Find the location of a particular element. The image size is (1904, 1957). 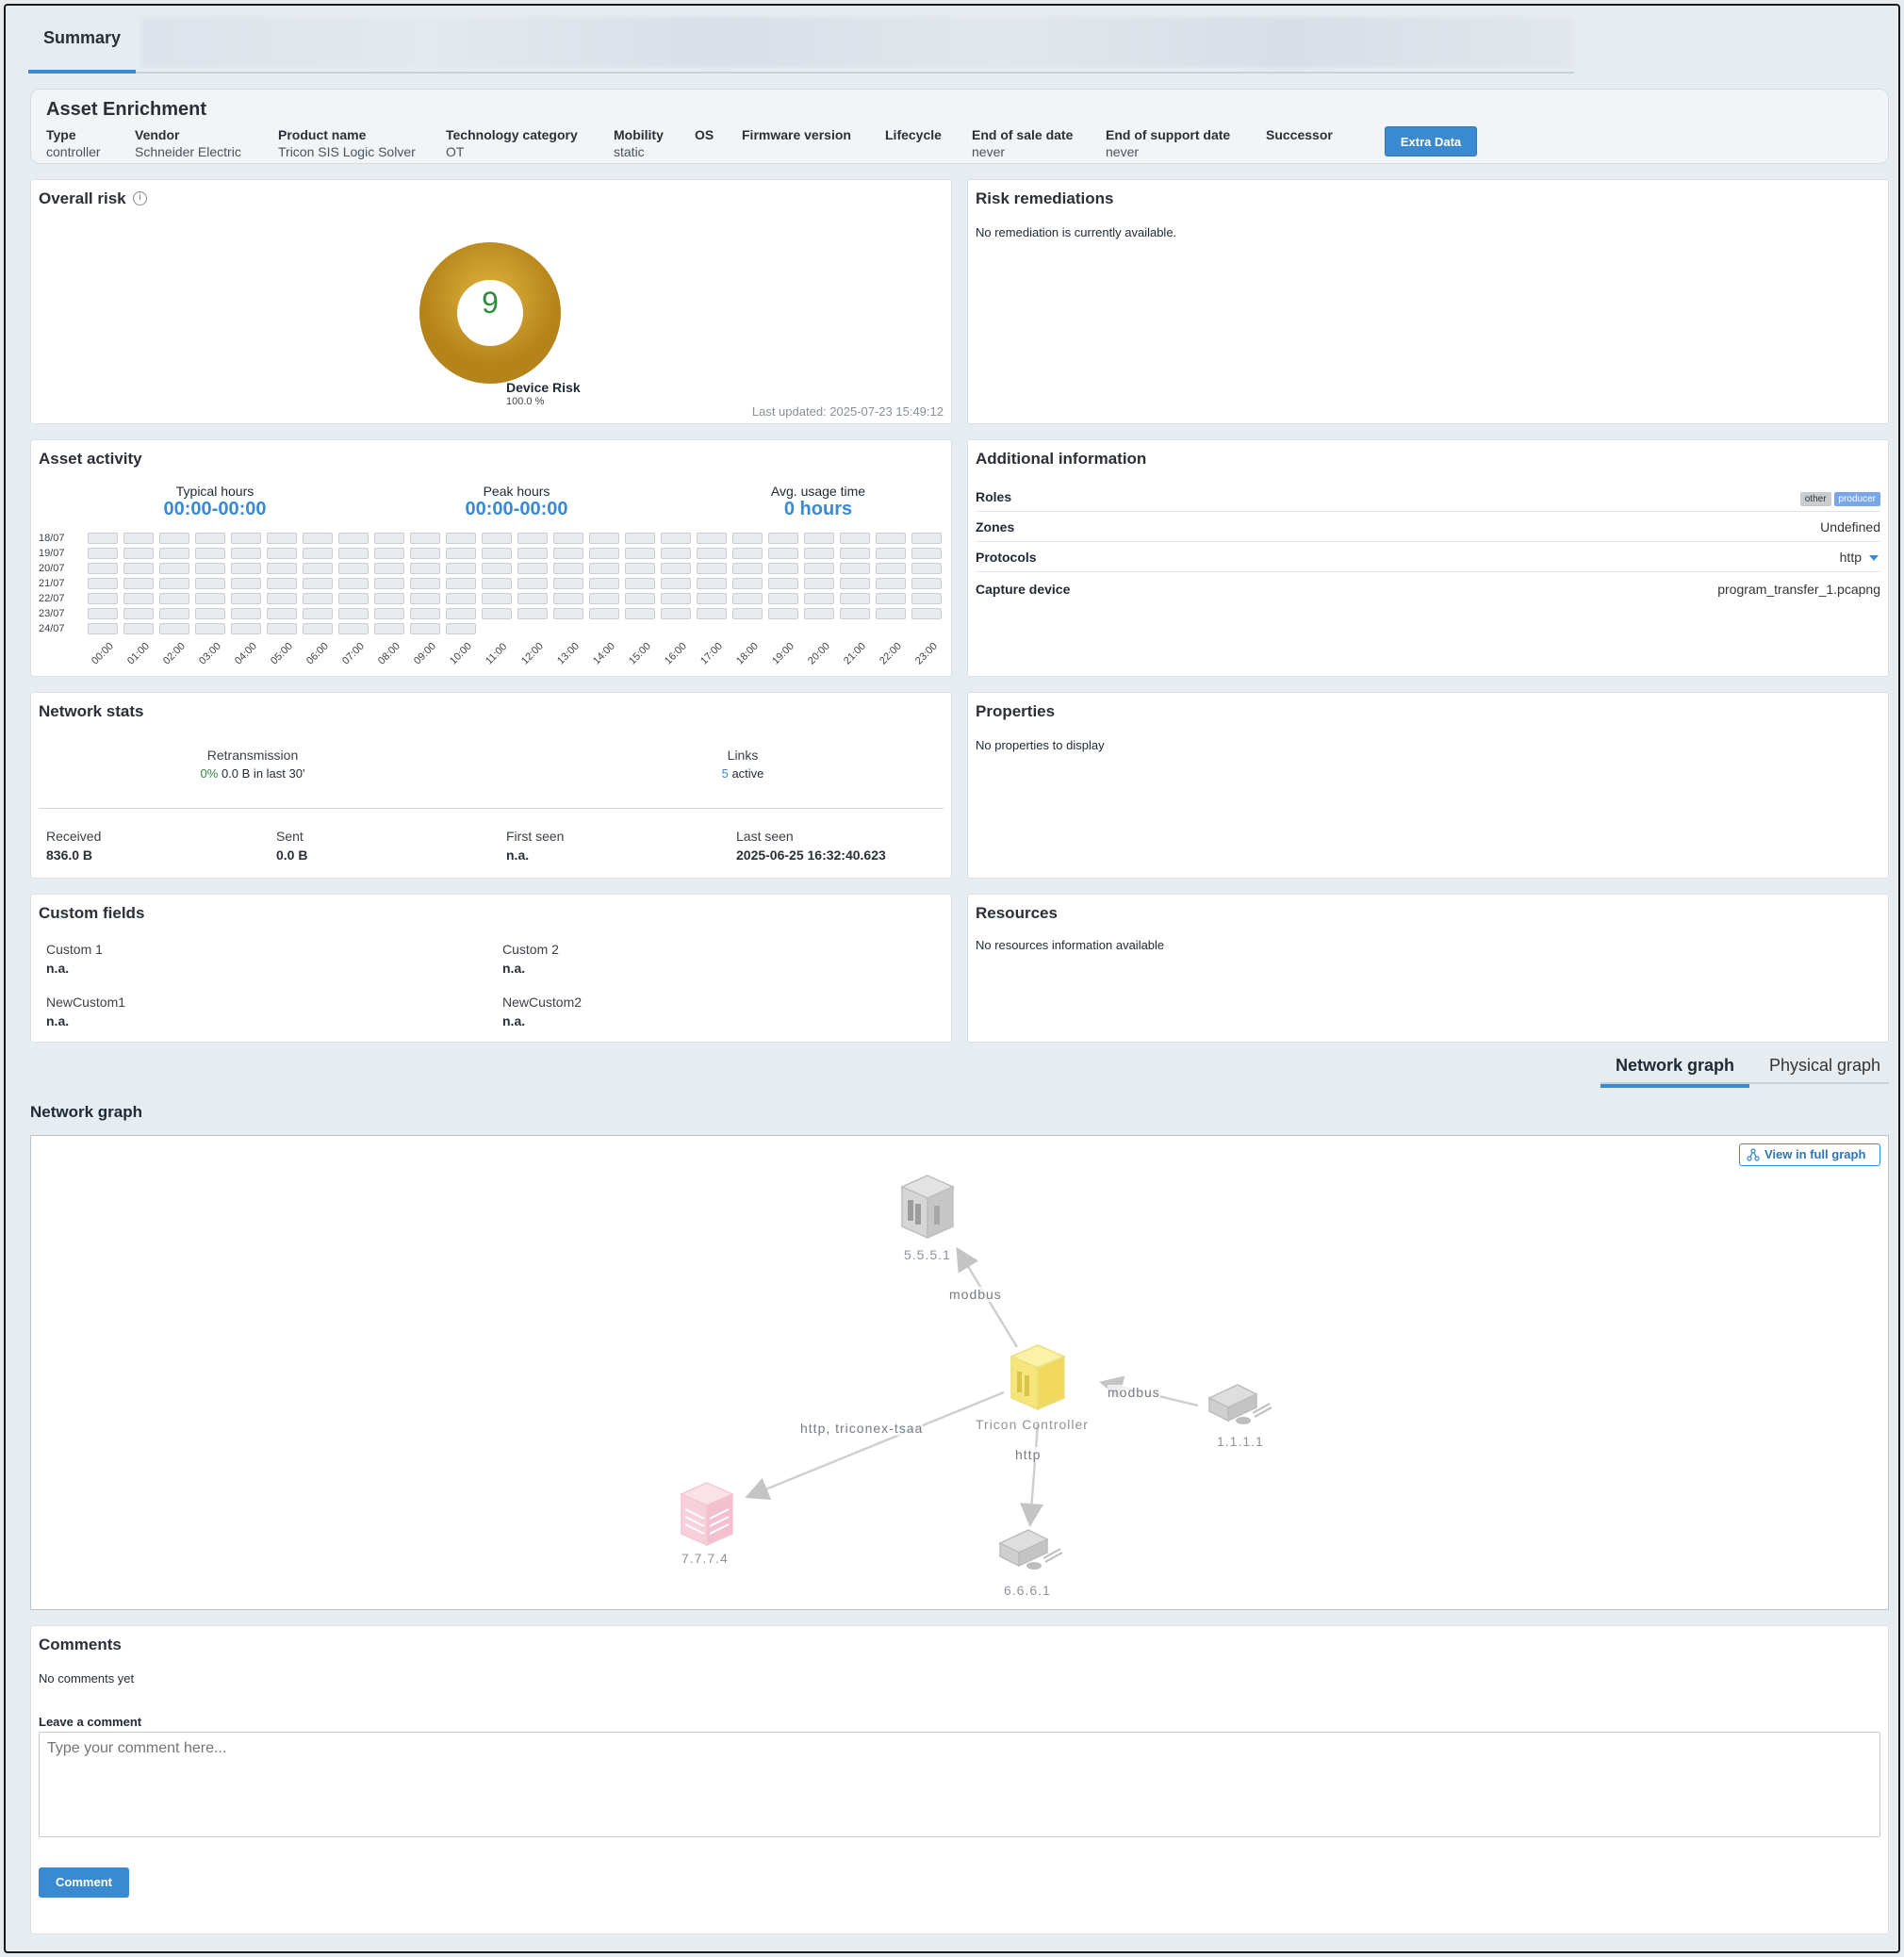

links-stat: Links 5 active is located at coordinates (742, 764).